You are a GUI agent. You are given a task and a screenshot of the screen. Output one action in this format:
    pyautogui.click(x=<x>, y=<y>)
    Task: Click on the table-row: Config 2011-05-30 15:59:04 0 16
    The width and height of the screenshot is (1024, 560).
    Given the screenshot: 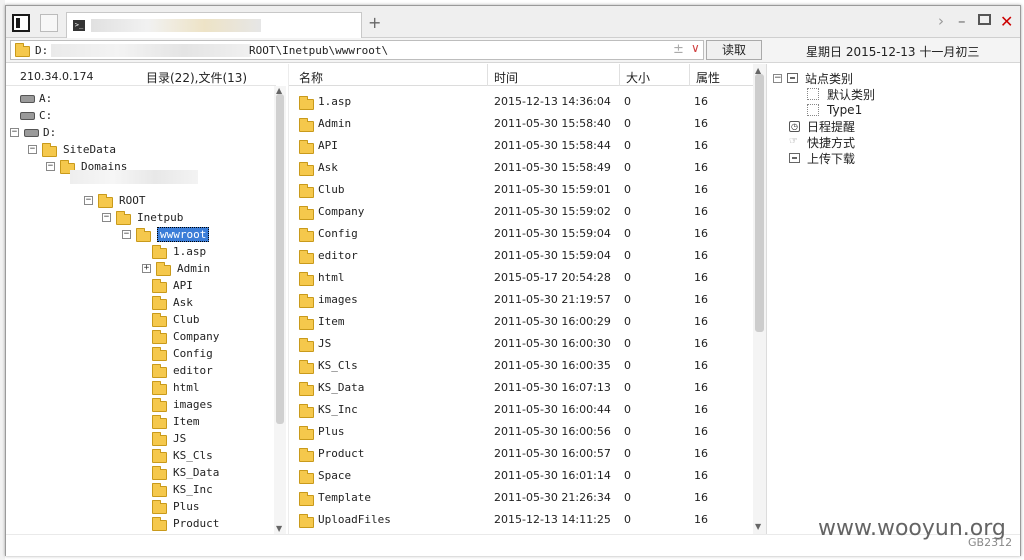 What is the action you would take?
    pyautogui.click(x=520, y=234)
    